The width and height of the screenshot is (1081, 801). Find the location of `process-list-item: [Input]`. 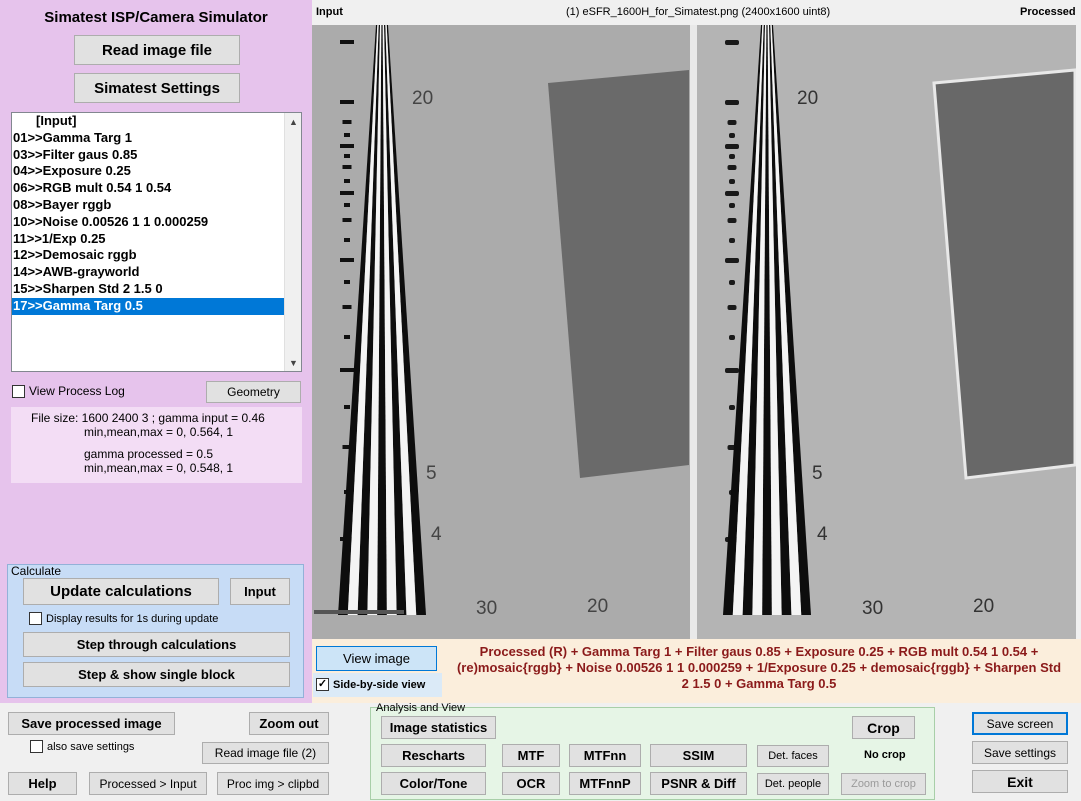

process-list-item: [Input] is located at coordinates (148, 121).